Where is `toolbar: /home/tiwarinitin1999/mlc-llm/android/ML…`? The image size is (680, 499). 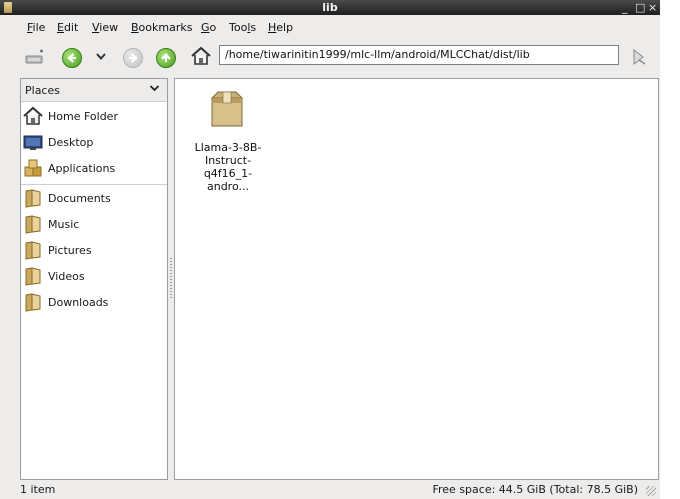
toolbar: /home/tiwarinitin1999/mlc-llm/android/ML… is located at coordinates (330, 57).